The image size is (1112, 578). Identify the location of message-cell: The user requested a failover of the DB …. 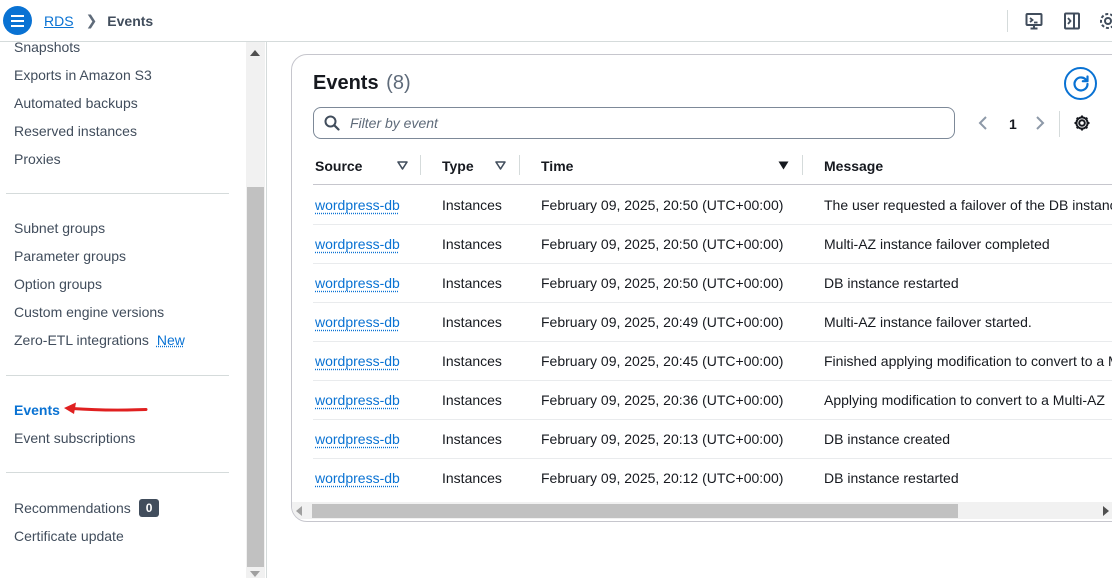
(968, 205).